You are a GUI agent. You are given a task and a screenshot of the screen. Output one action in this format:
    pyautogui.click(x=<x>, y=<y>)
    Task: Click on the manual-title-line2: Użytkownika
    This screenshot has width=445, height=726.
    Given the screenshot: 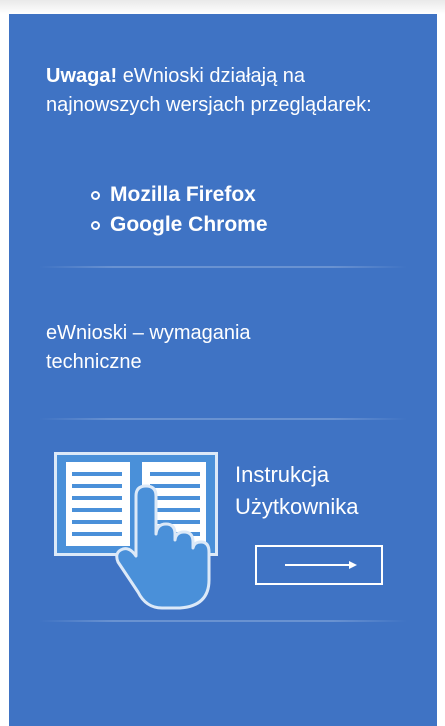 What is the action you would take?
    pyautogui.click(x=297, y=506)
    